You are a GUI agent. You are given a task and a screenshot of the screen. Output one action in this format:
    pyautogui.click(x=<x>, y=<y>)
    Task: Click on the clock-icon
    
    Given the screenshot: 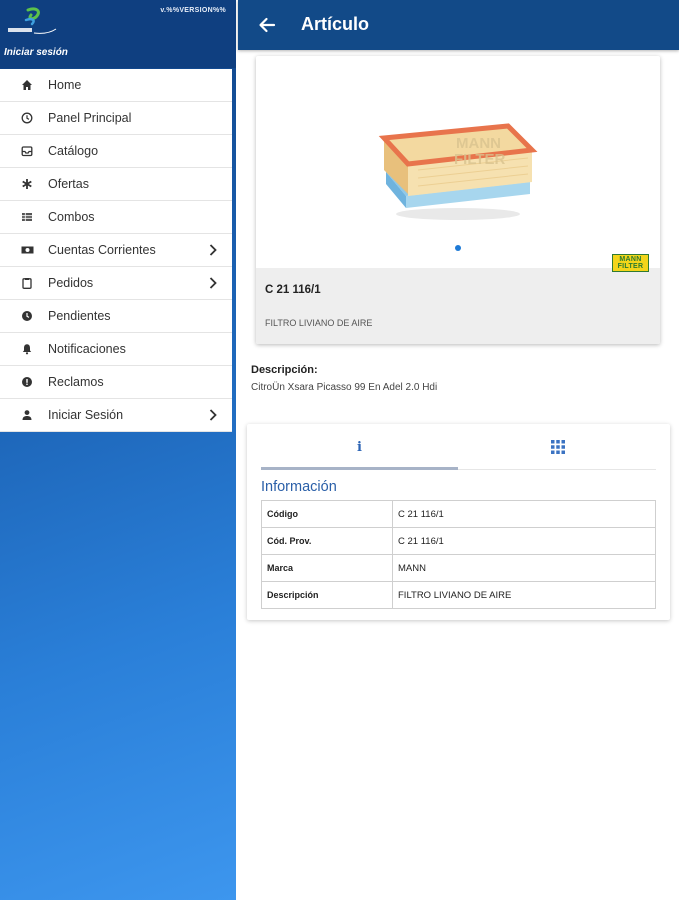 What is the action you would take?
    pyautogui.click(x=27, y=118)
    